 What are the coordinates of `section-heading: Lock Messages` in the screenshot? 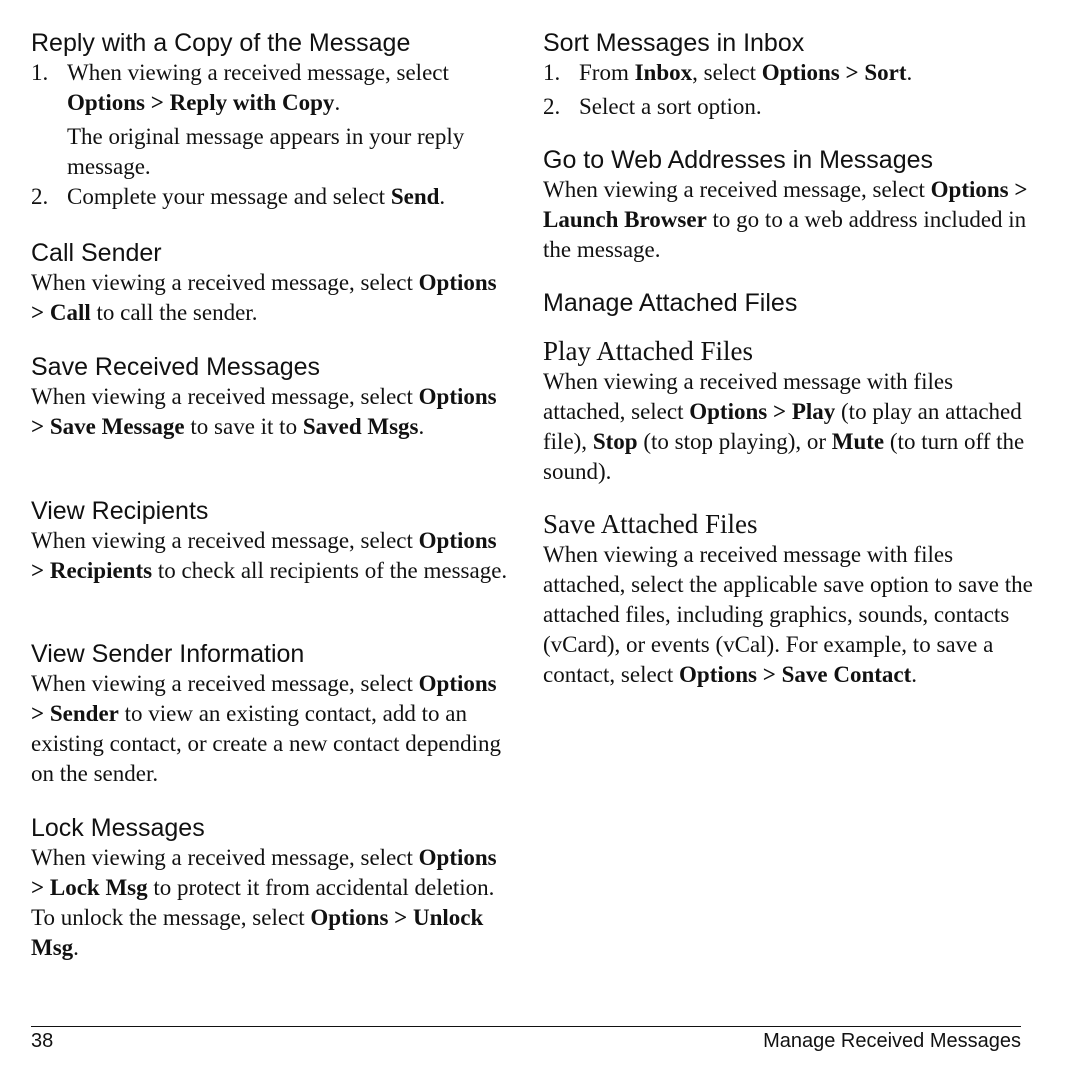 It's located at (118, 828).